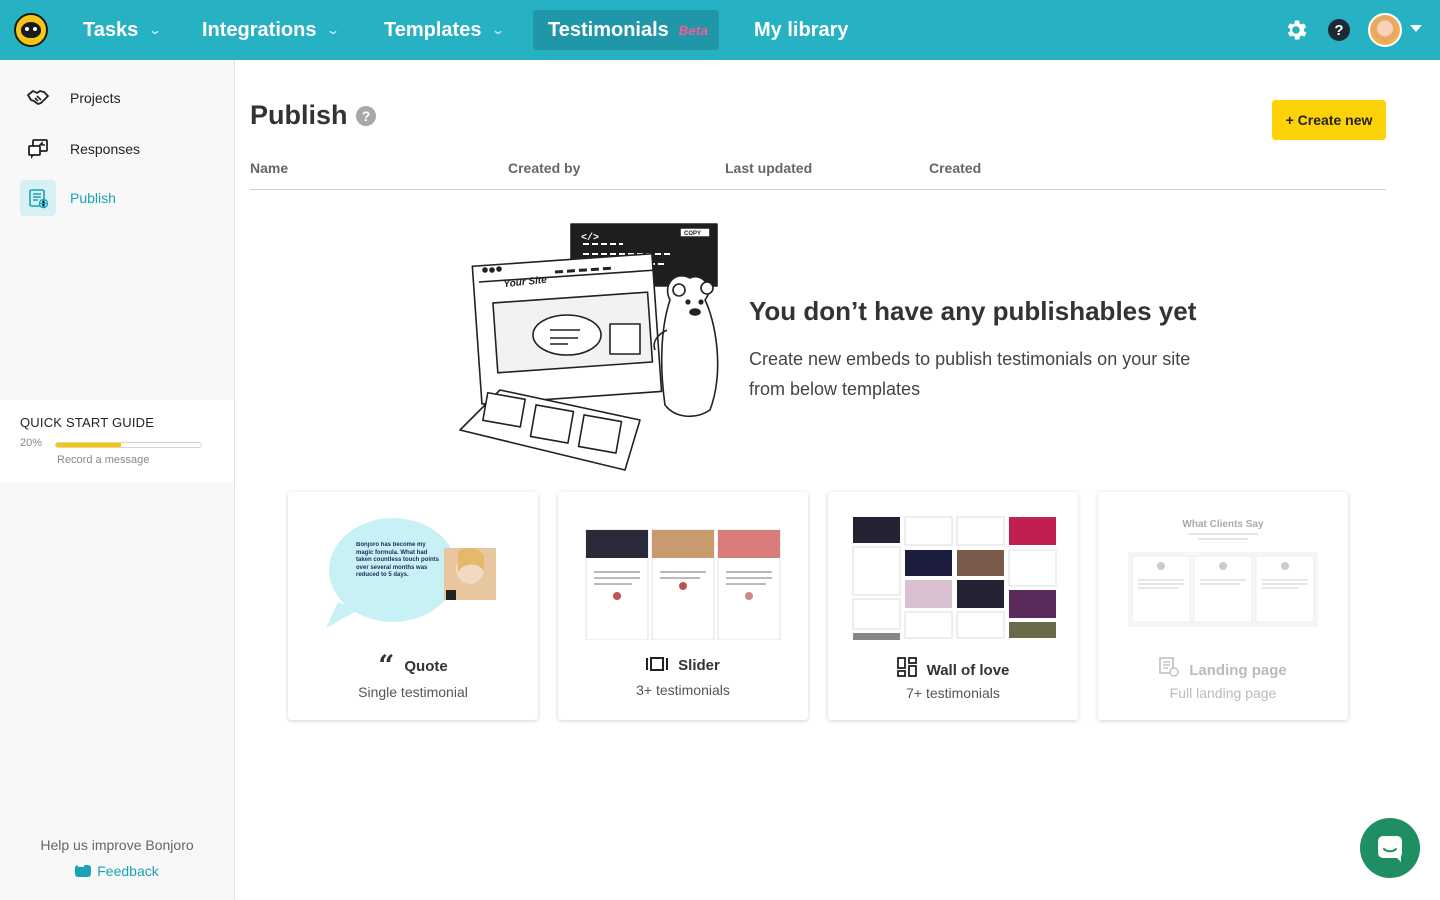 The width and height of the screenshot is (1440, 900). Describe the element at coordinates (426, 666) in the screenshot. I see `template-label-text: Quote` at that location.